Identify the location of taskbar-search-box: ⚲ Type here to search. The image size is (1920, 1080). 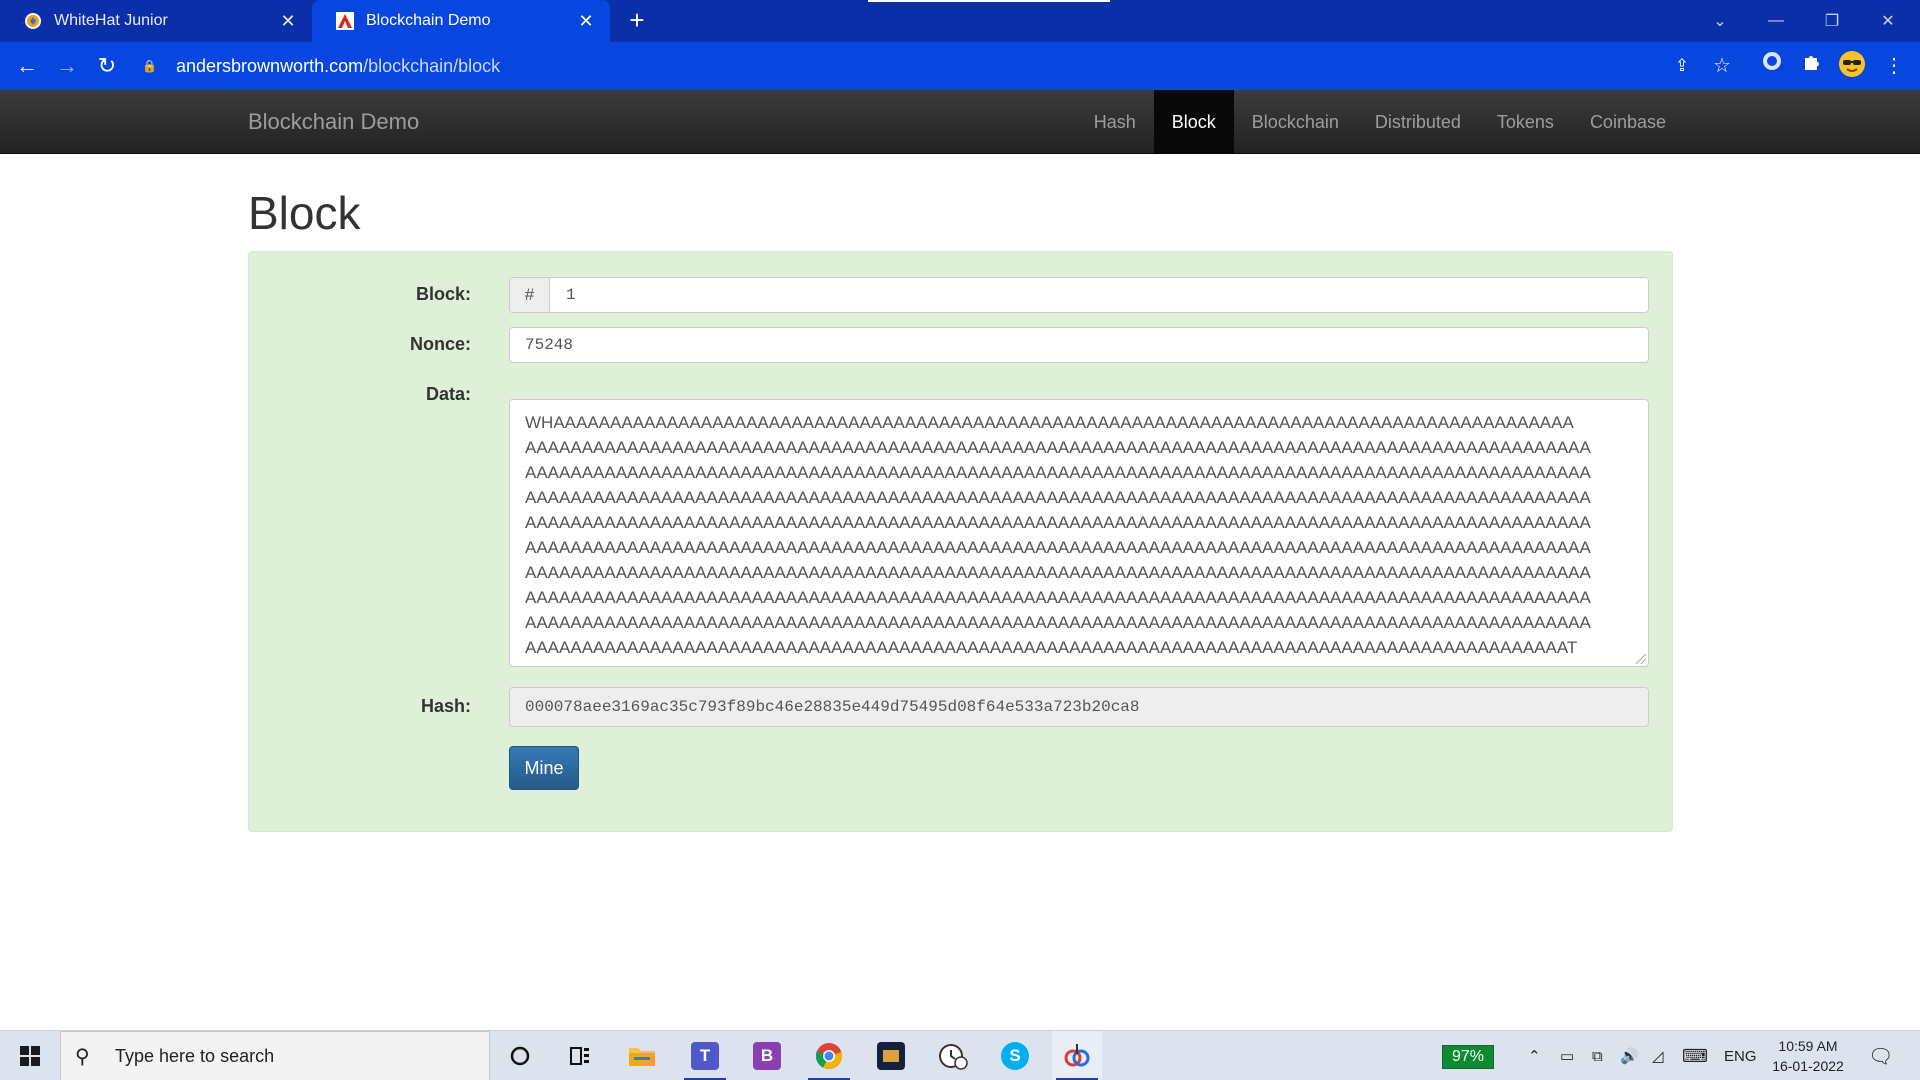
(275, 1055).